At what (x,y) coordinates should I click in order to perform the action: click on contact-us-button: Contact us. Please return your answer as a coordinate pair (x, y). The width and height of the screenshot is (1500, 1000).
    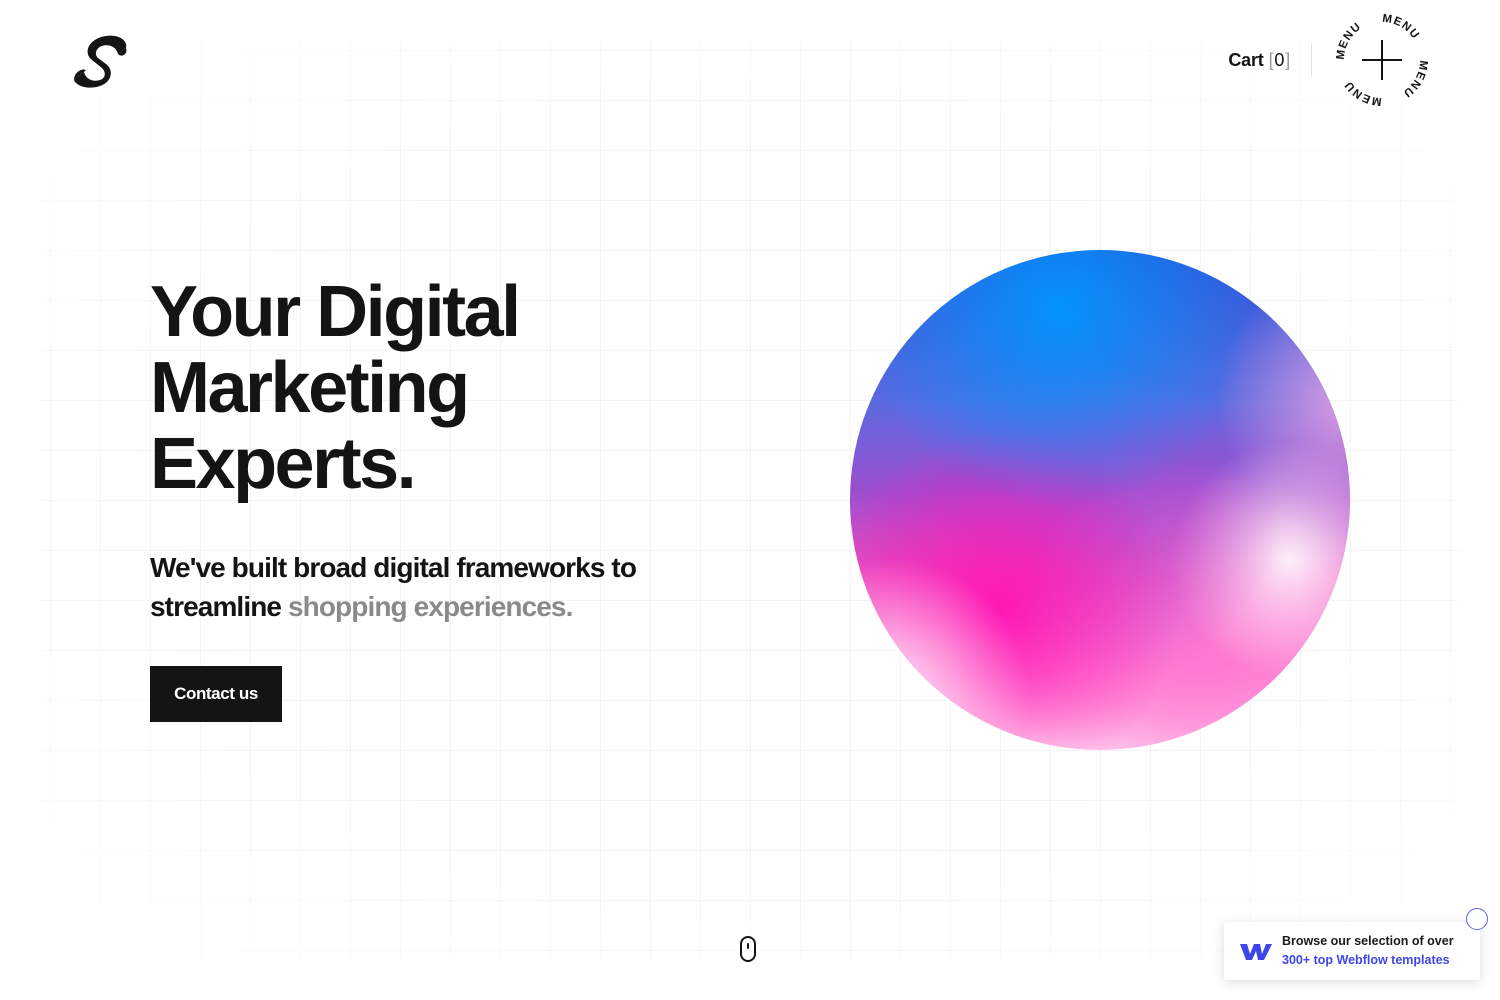
    Looking at the image, I should click on (216, 694).